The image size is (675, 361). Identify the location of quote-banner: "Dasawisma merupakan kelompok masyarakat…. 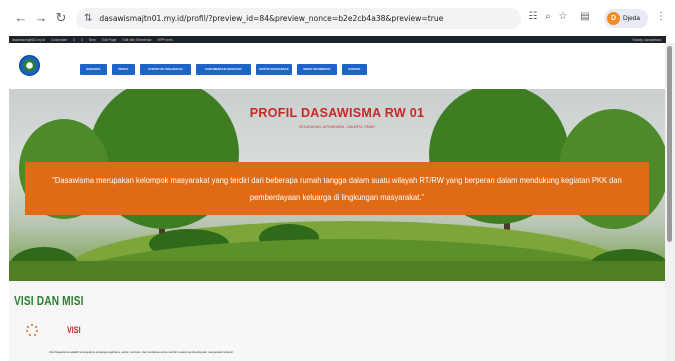
(337, 188).